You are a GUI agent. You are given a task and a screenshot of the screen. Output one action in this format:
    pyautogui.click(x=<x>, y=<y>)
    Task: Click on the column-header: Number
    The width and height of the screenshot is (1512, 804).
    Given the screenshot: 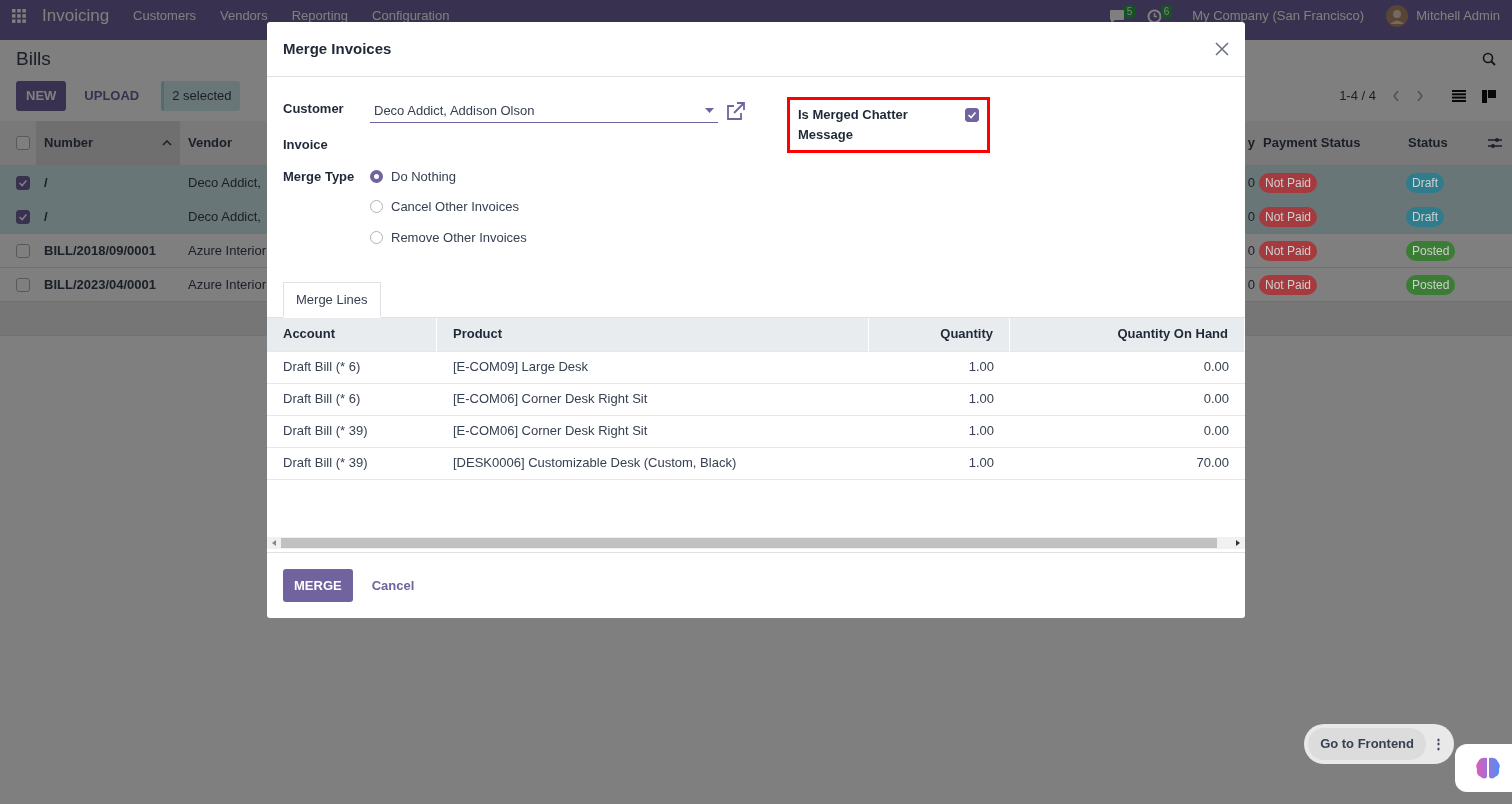 What is the action you would take?
    pyautogui.click(x=108, y=143)
    